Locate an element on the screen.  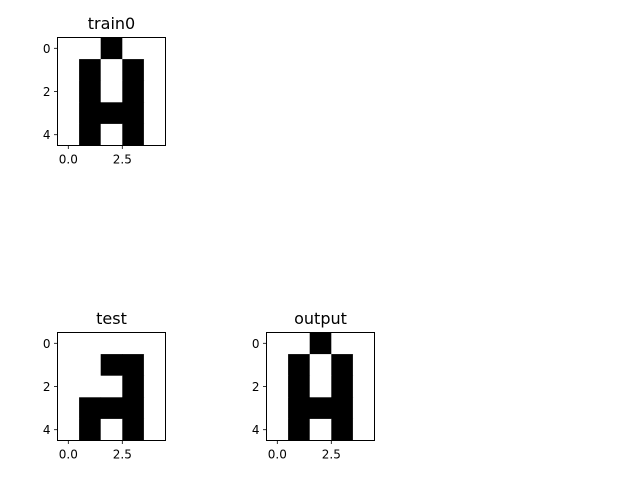
grid-cells-output is located at coordinates (320, 386).